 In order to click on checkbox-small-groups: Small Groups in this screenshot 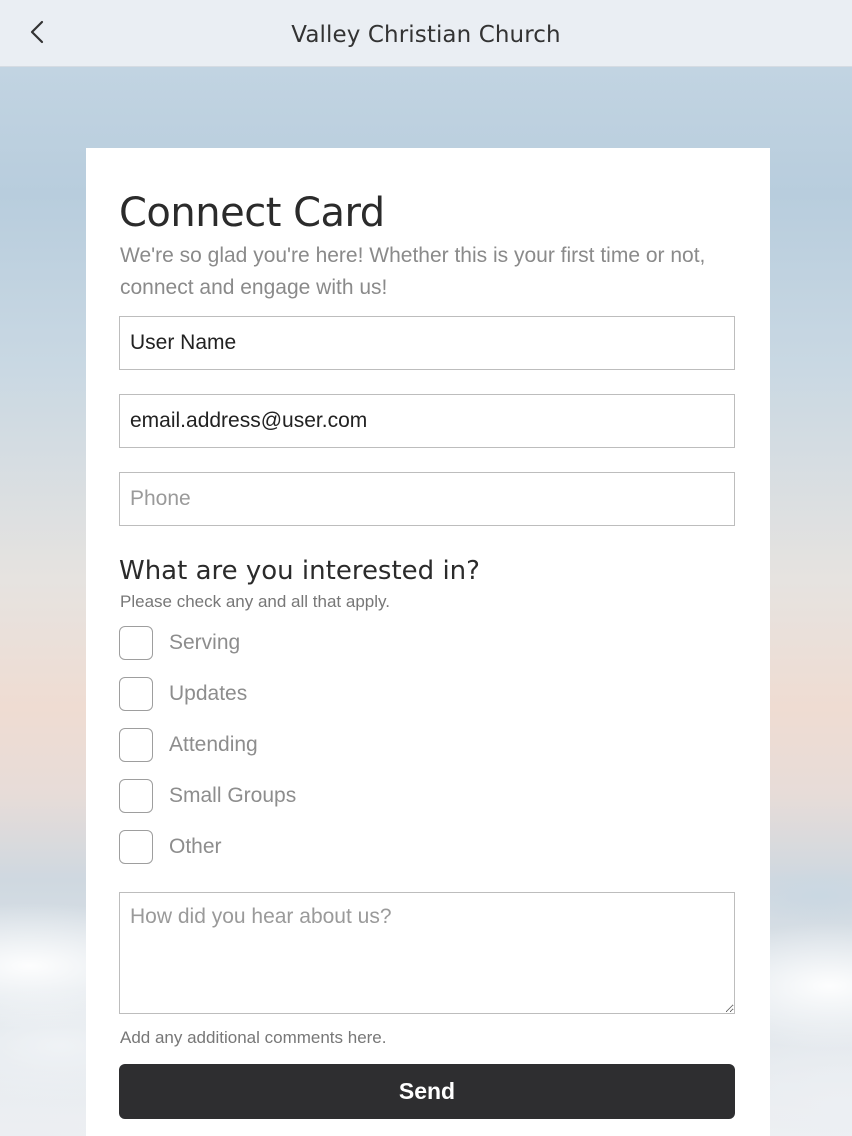, I will do `click(207, 796)`.